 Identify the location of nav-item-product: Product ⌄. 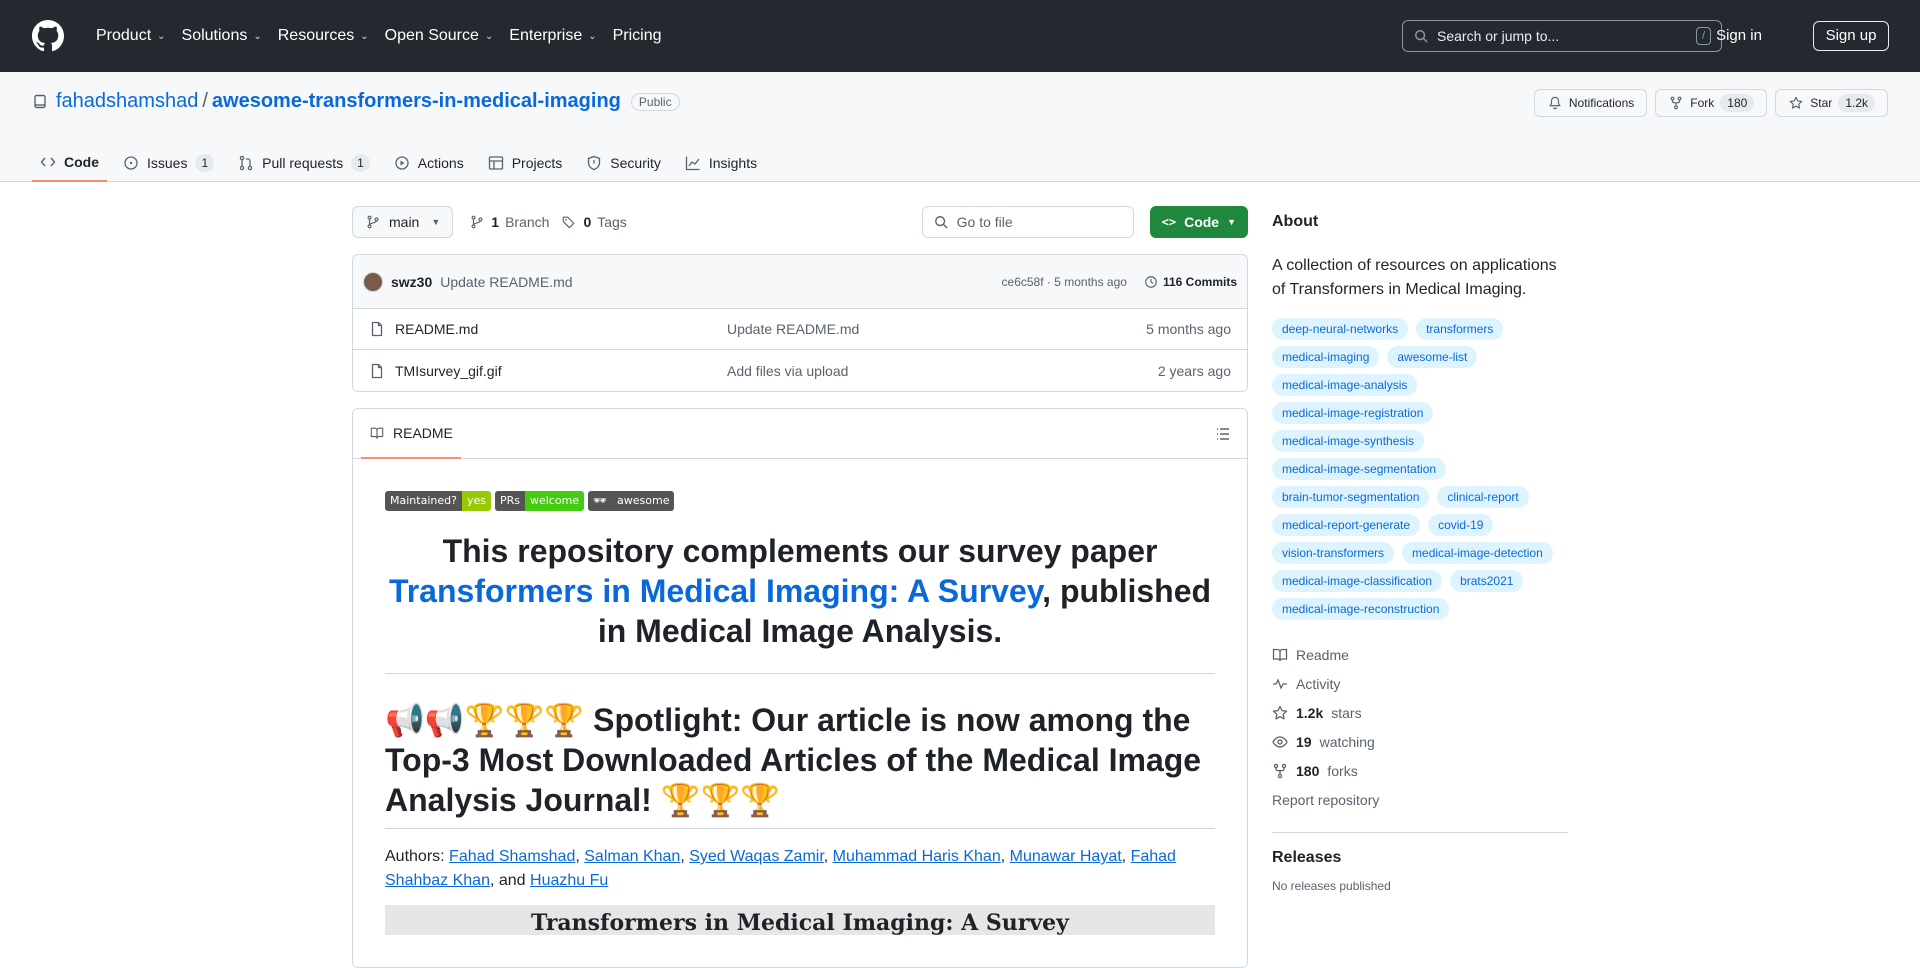
(131, 36).